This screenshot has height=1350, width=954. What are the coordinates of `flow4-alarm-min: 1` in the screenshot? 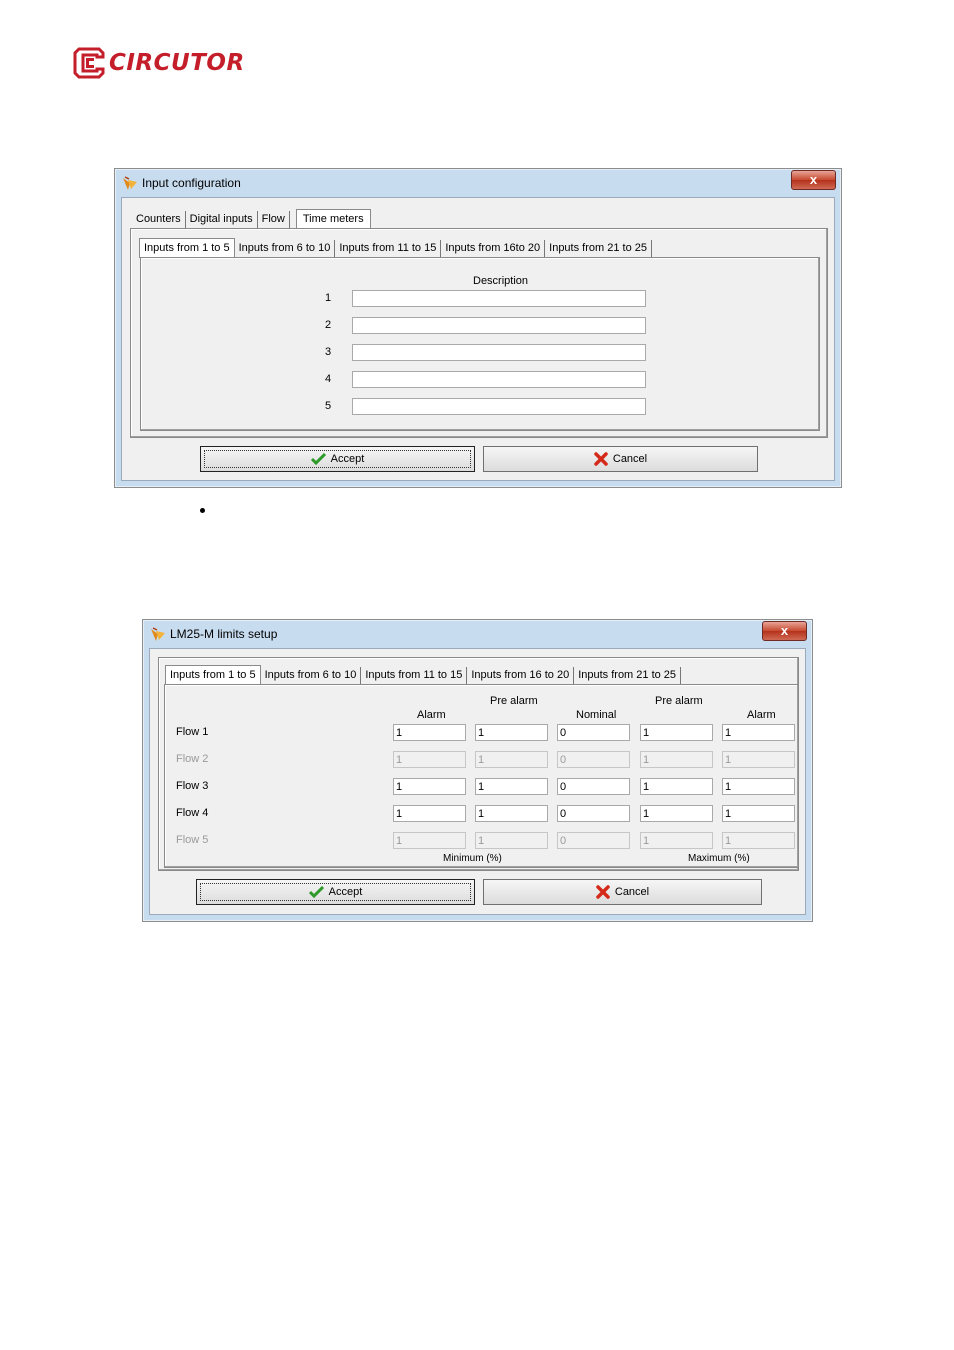 It's located at (429, 813).